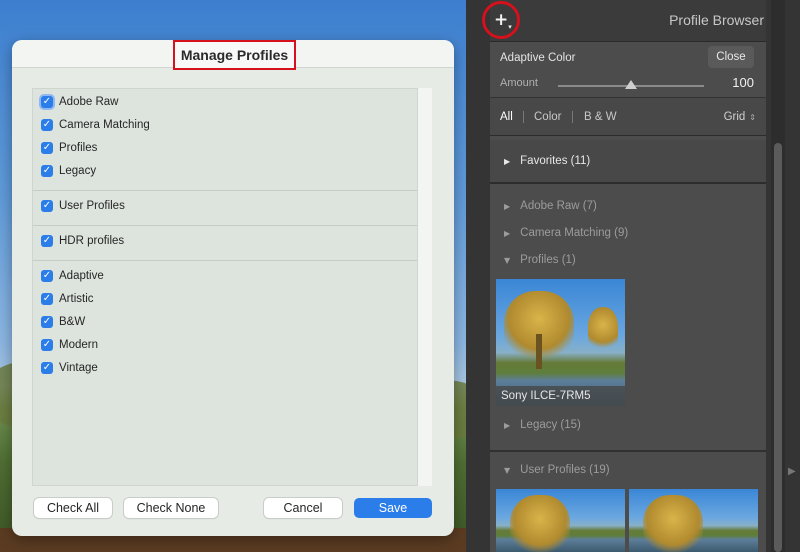 Image resolution: width=800 pixels, height=552 pixels. Describe the element at coordinates (716, 20) in the screenshot. I see `panel-title: Profile Browser` at that location.